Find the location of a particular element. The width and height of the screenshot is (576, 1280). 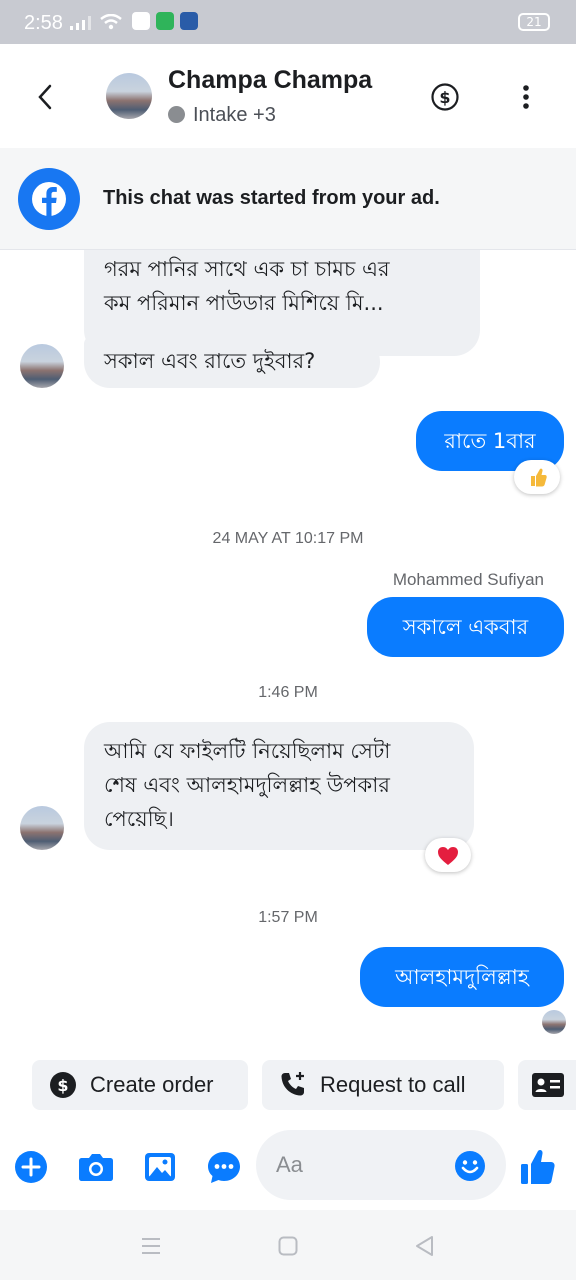

contact-labels: Intake +3 is located at coordinates (234, 115).